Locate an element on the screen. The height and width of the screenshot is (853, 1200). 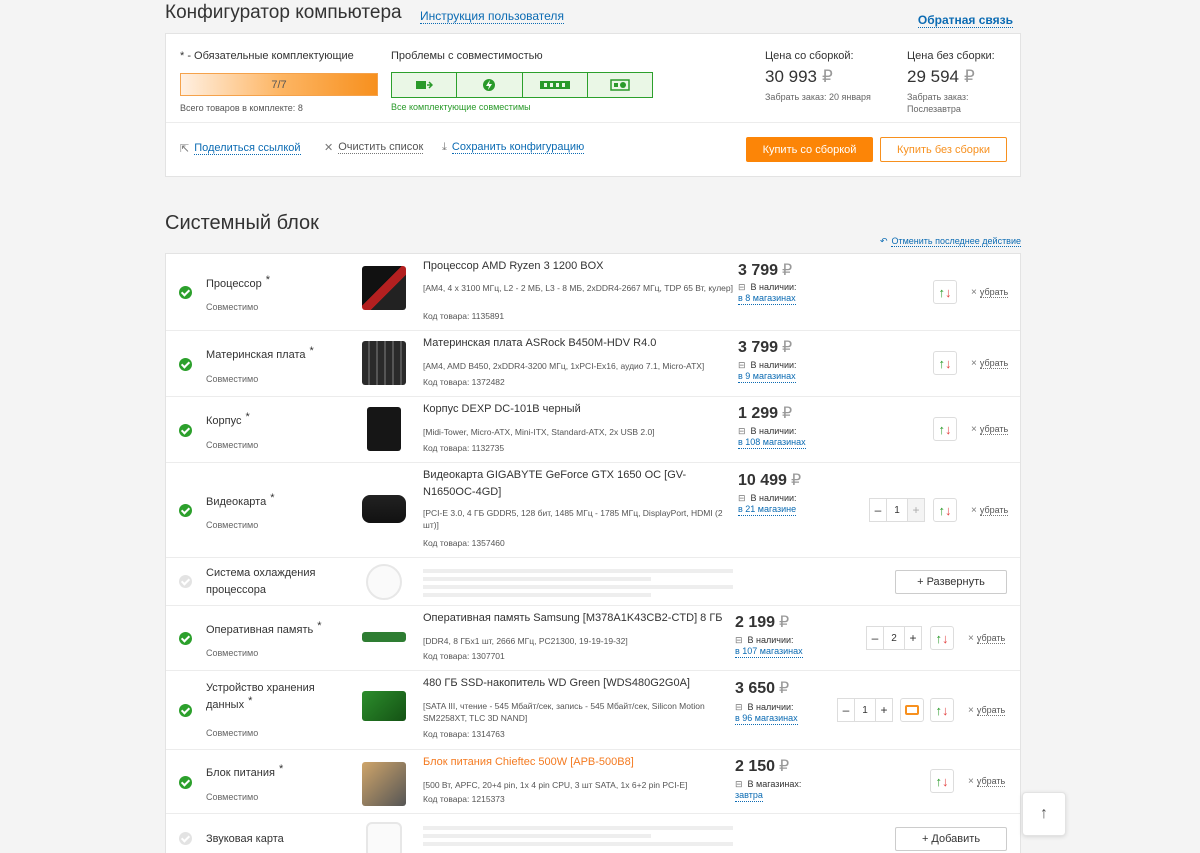
compat-status: Все комплектующие совместимы is located at coordinates (461, 107).